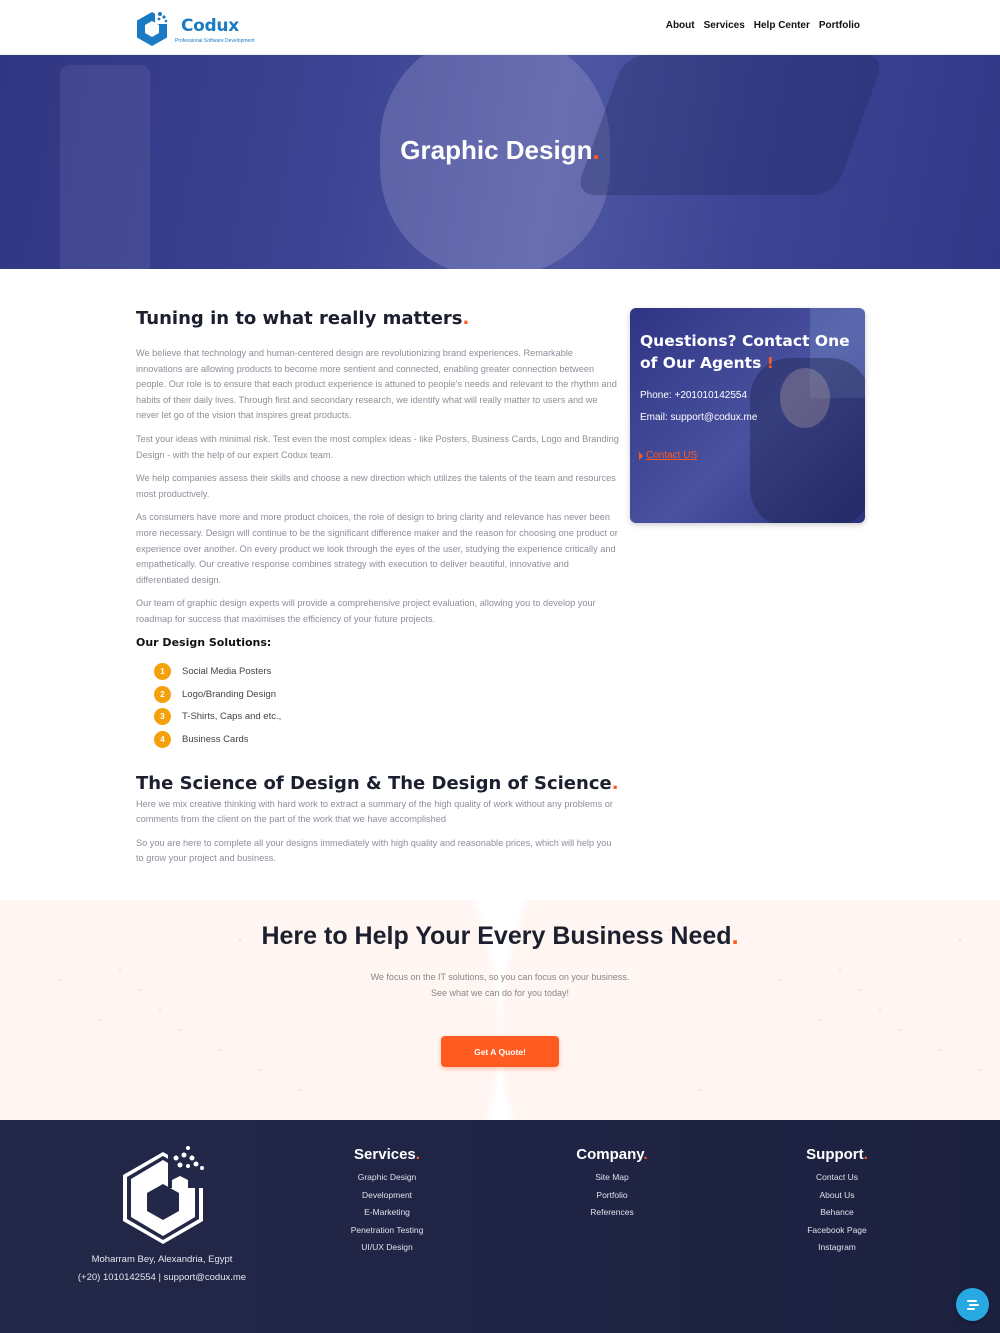  I want to click on footer-contact: (+20) 1010142554 | support@codux.me, so click(162, 1277).